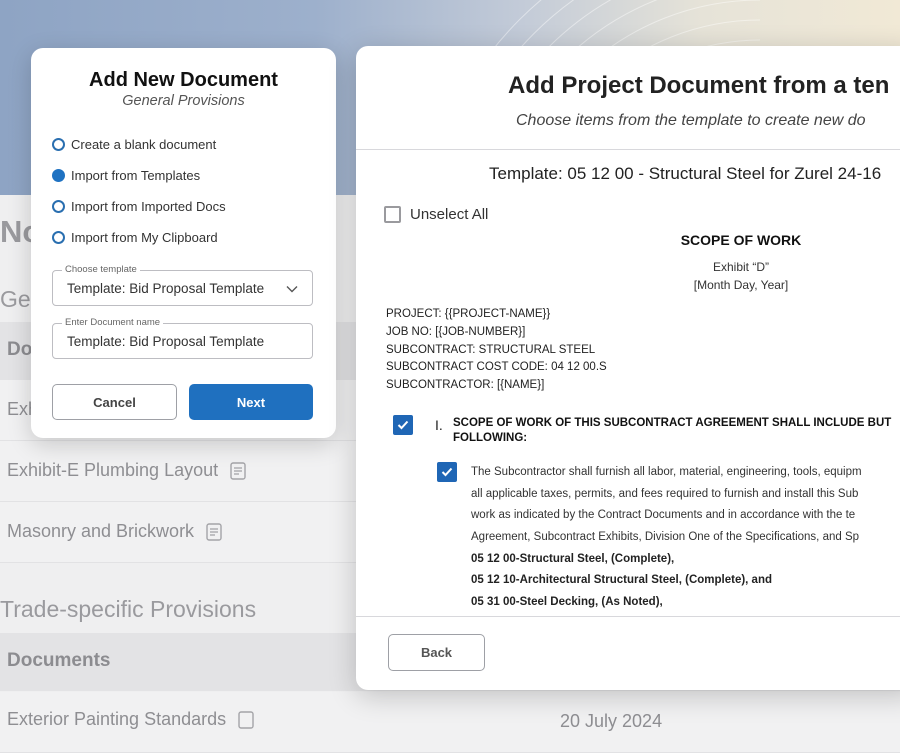  Describe the element at coordinates (450, 722) in the screenshot. I see `table-row: Exterior Painting Standards` at that location.